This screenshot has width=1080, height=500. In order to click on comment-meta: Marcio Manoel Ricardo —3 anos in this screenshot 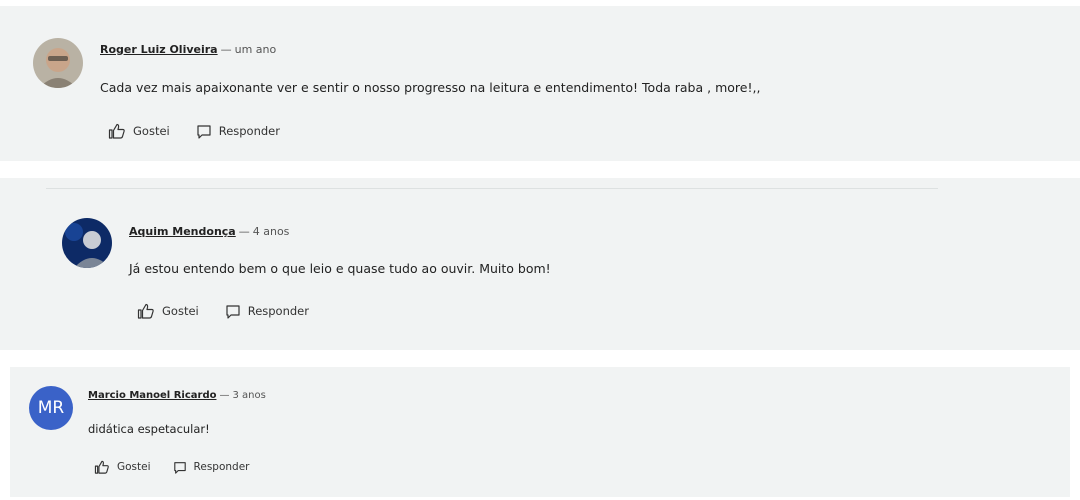, I will do `click(177, 395)`.